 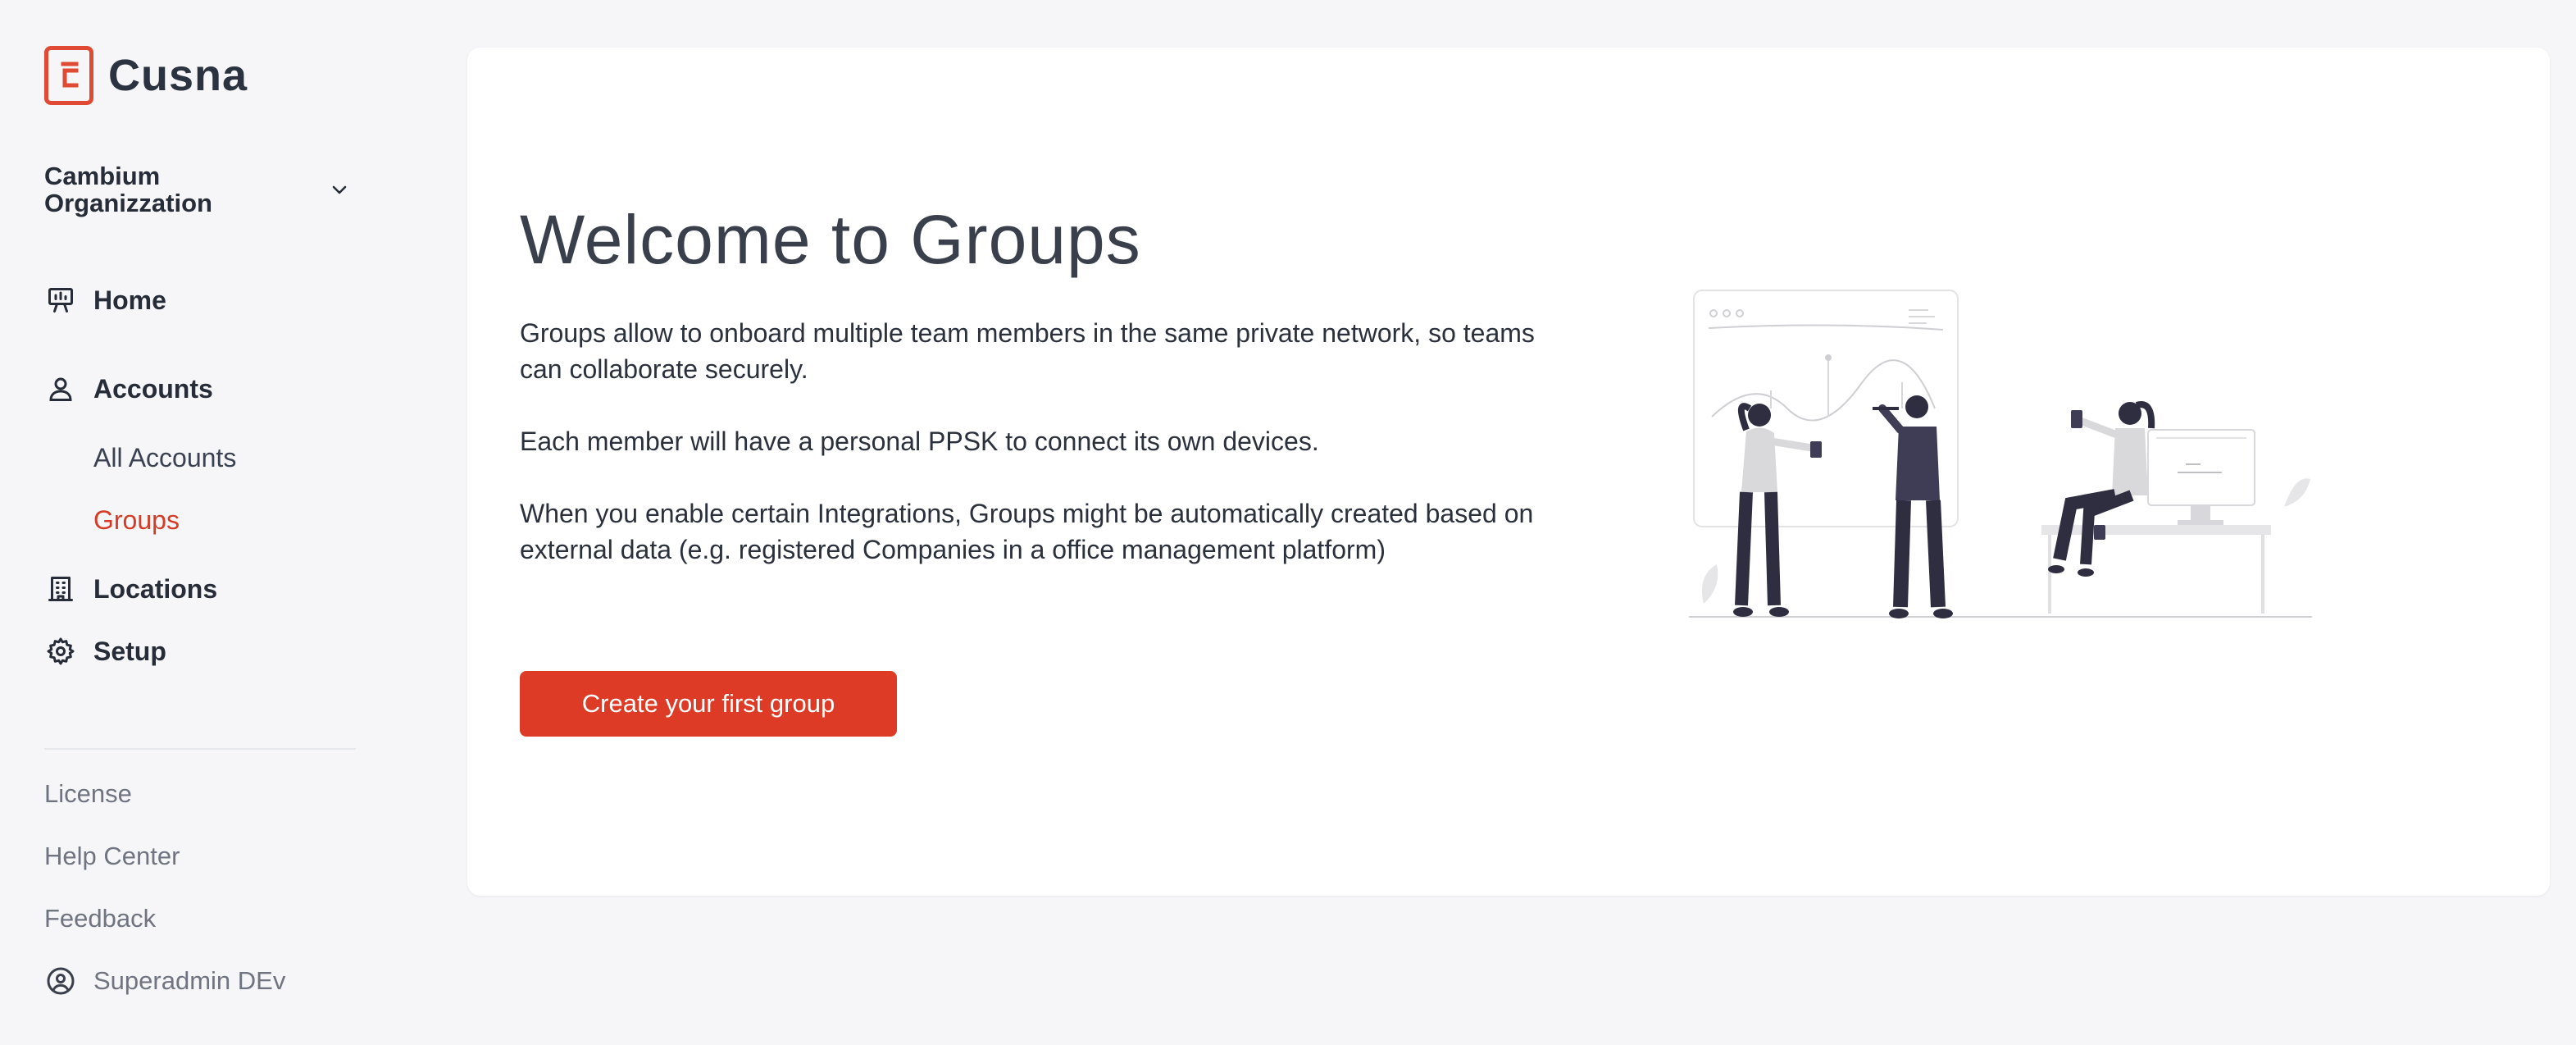 What do you see at coordinates (164, 458) in the screenshot?
I see `nav-item-all-accounts: All Accounts` at bounding box center [164, 458].